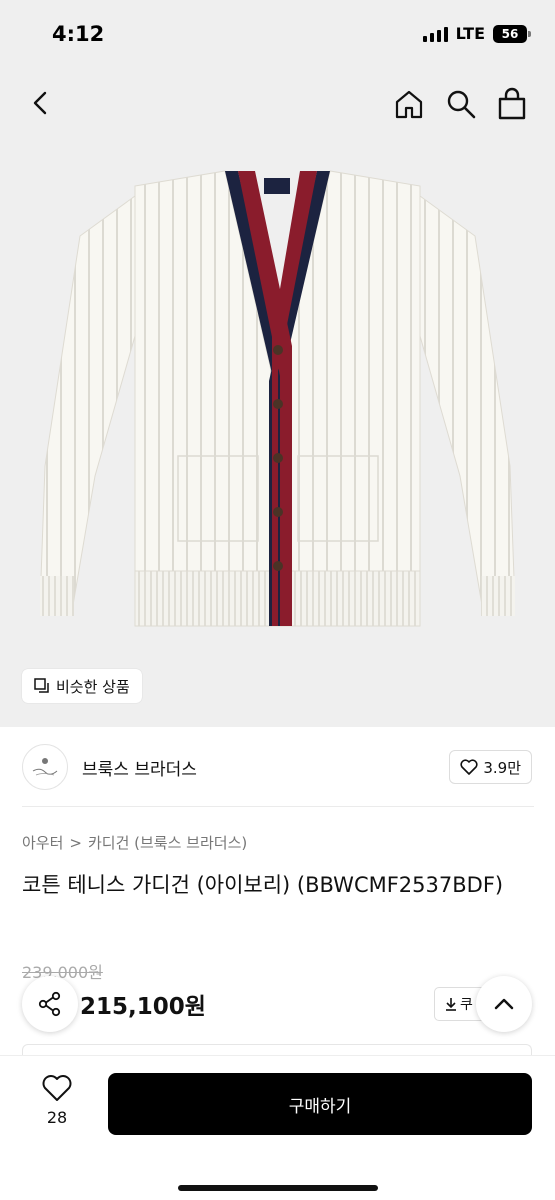  Describe the element at coordinates (143, 1007) in the screenshot. I see `sale-price: 215,100원` at that location.